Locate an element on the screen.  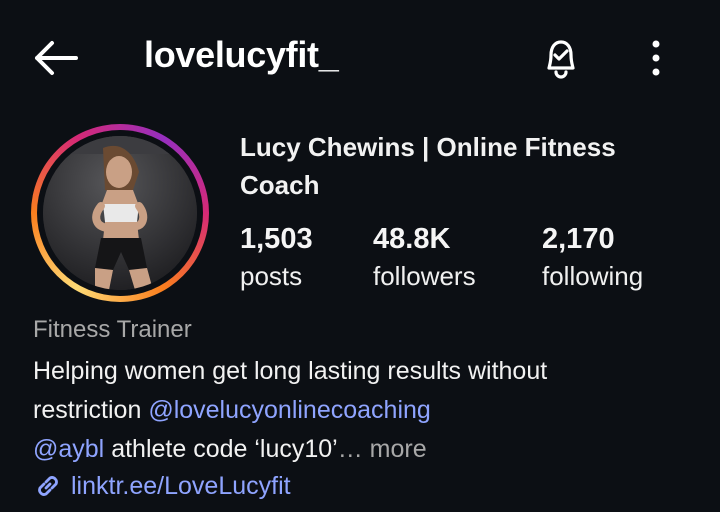
avatar-photo is located at coordinates (120, 213).